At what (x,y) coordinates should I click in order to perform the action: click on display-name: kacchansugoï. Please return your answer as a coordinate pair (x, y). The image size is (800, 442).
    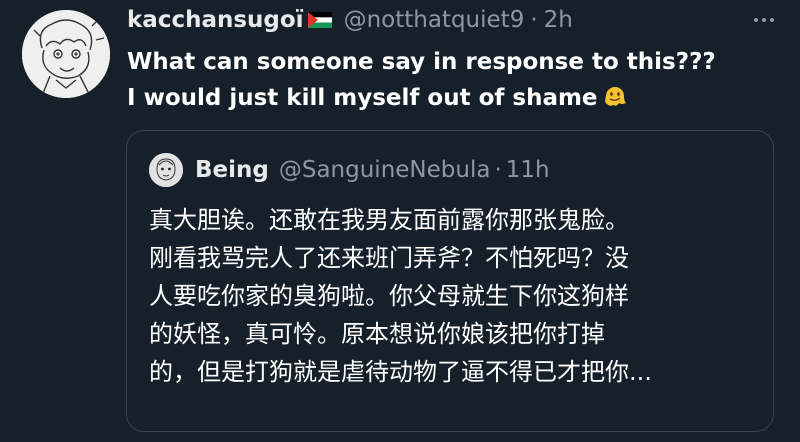
    Looking at the image, I should click on (215, 20).